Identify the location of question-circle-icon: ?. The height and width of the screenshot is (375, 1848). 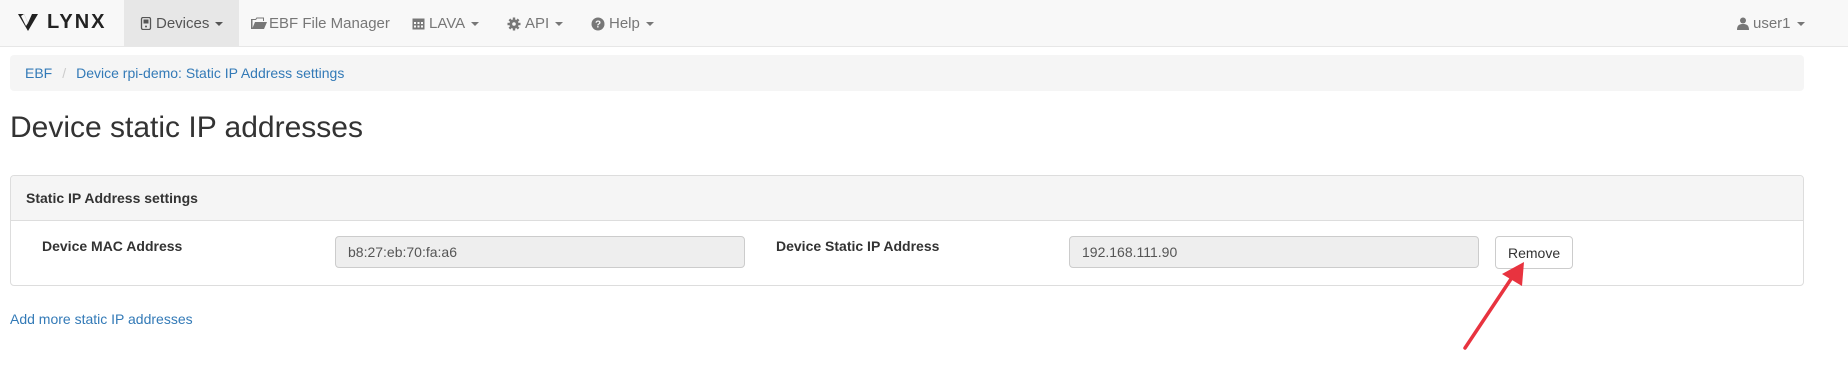
(598, 24).